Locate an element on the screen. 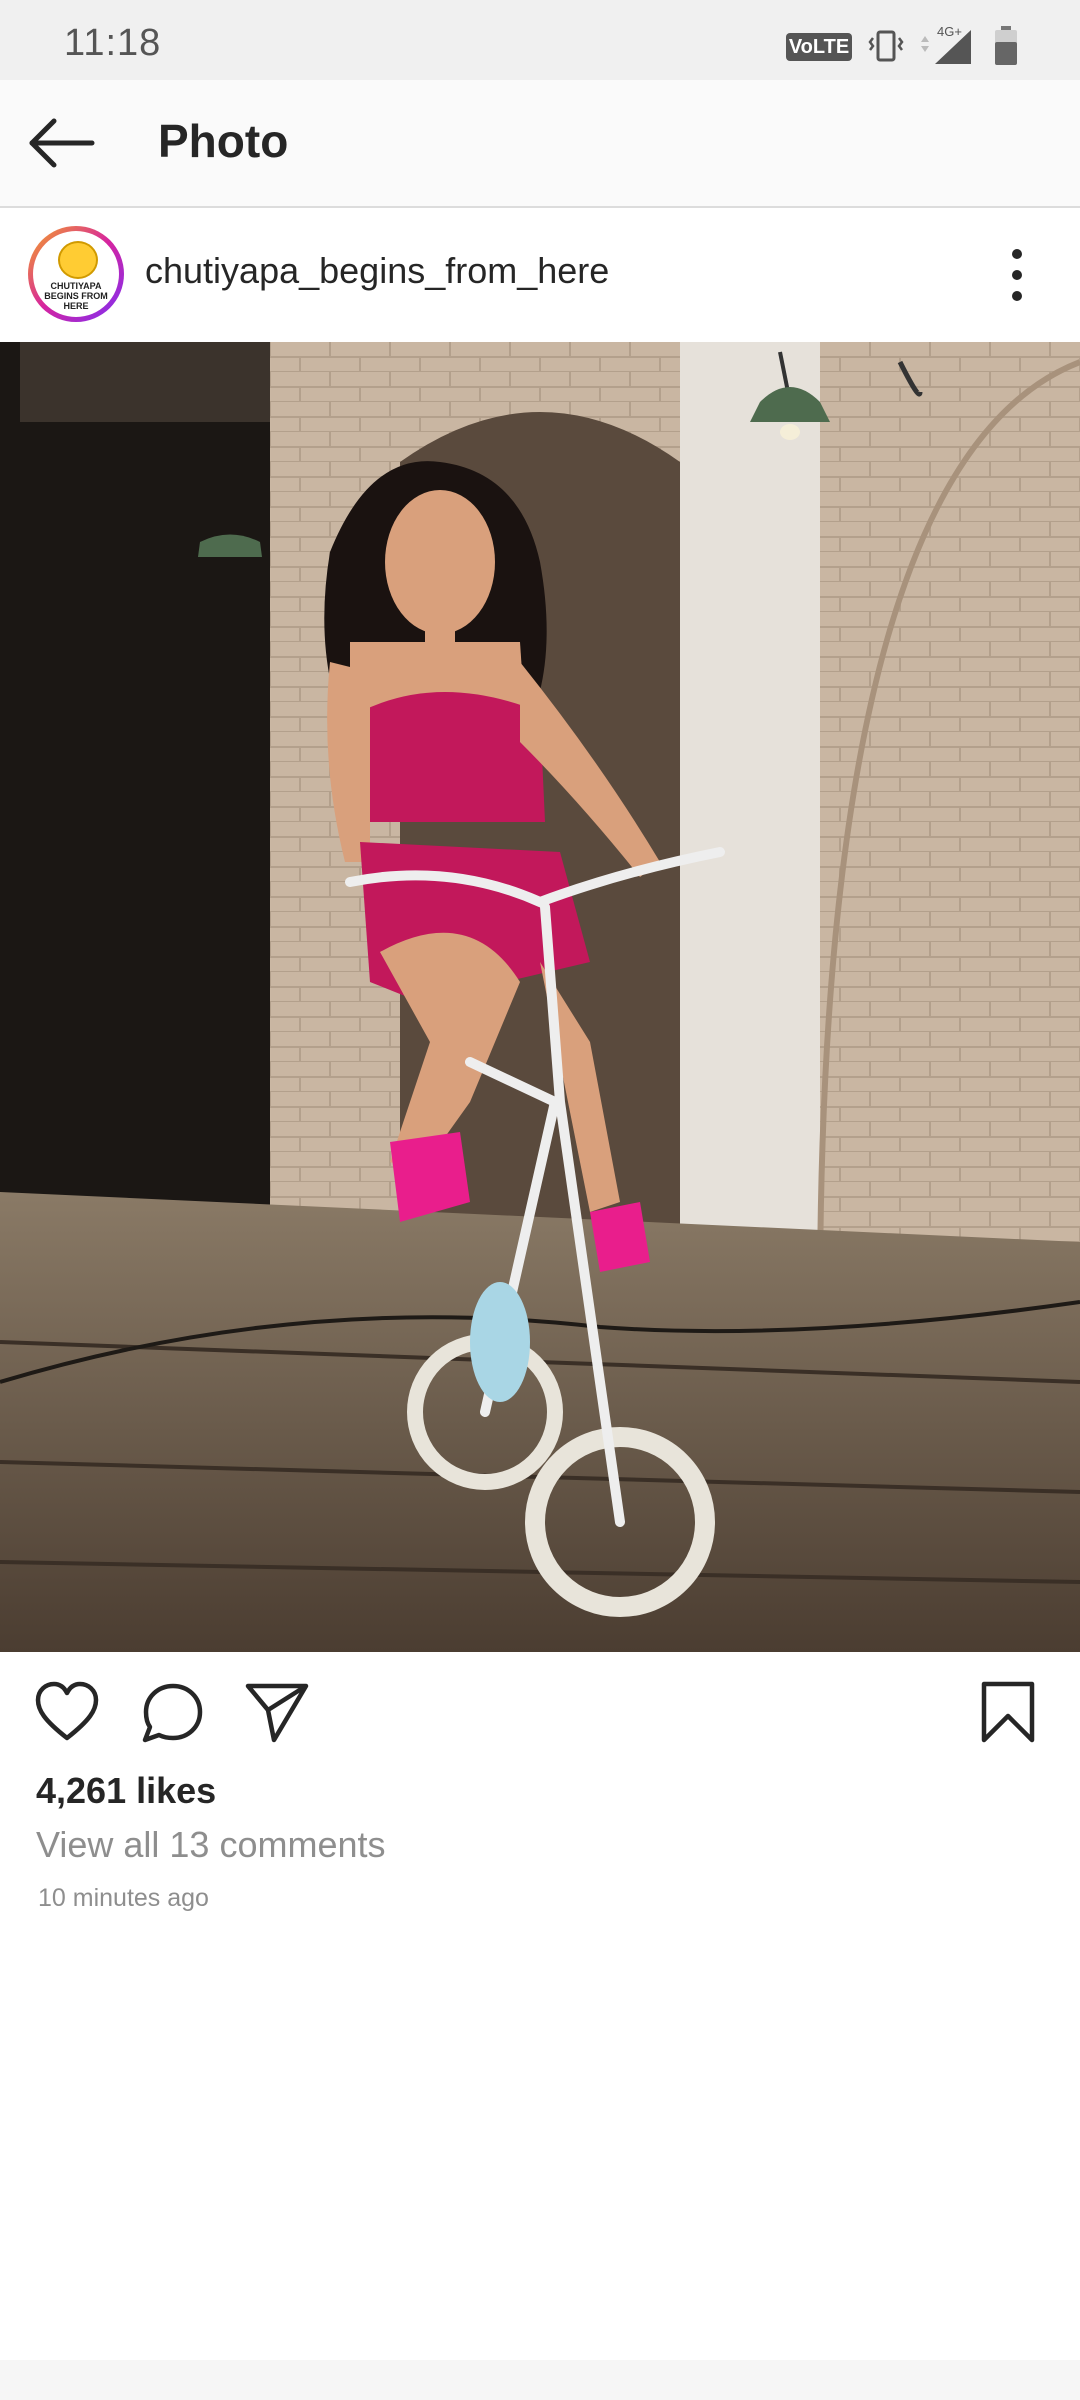 The height and width of the screenshot is (2400, 1080). page-title: Photo is located at coordinates (223, 141).